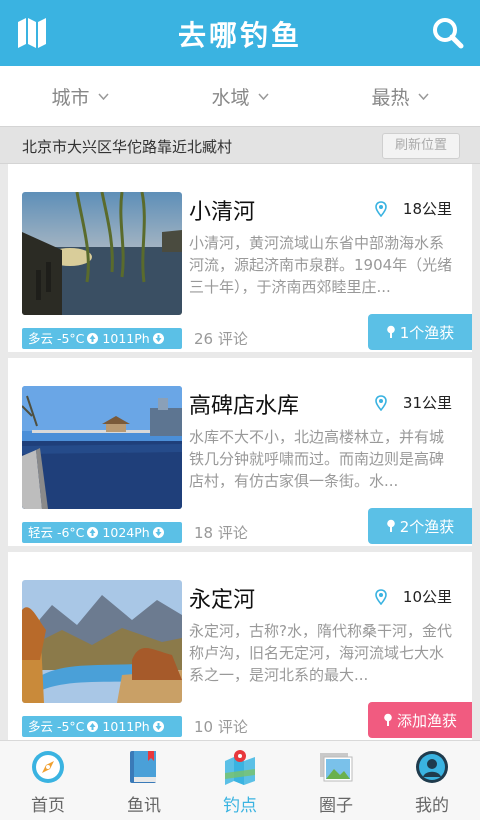 The image size is (480, 820). What do you see at coordinates (427, 403) in the screenshot?
I see `distance-text: 31公里` at bounding box center [427, 403].